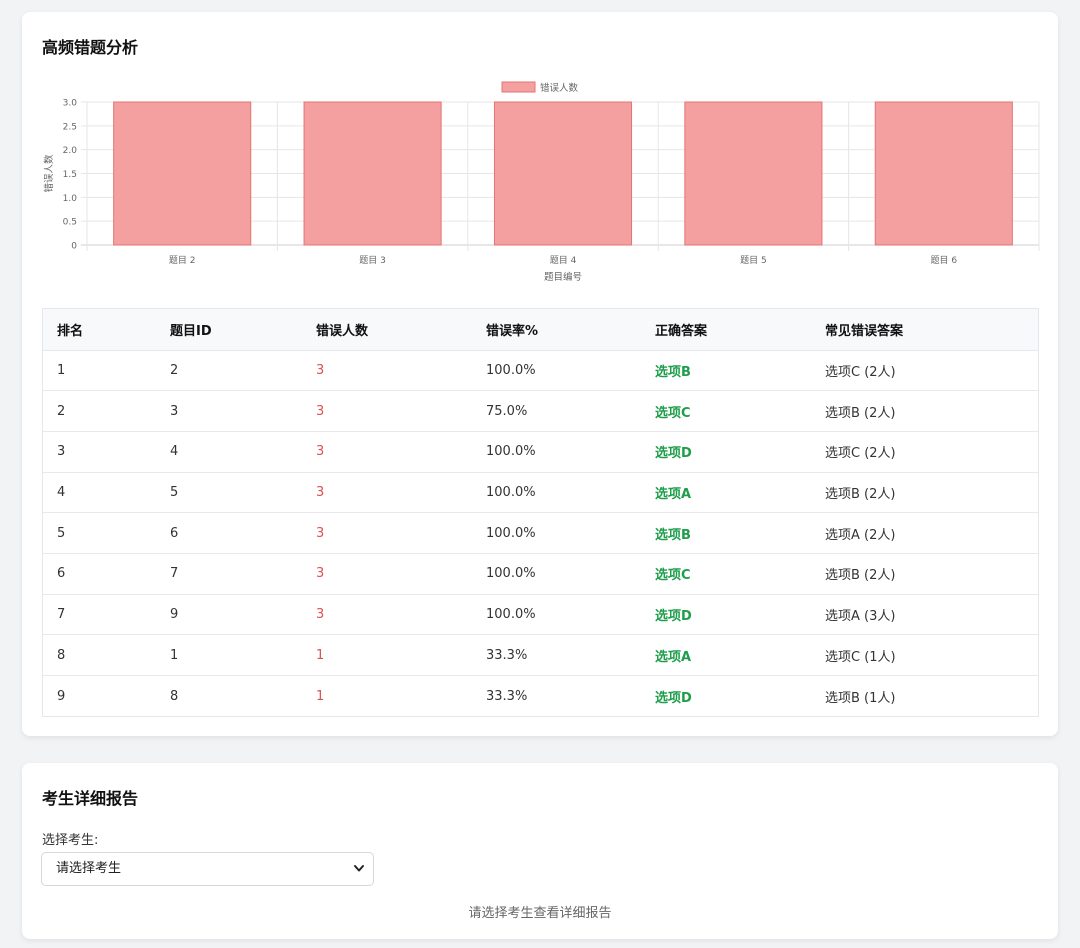 Image resolution: width=1080 pixels, height=948 pixels. I want to click on table-header-row: 排名 题目ID 错误人数 错误率% 正确答案 常见错误答案, so click(540, 330).